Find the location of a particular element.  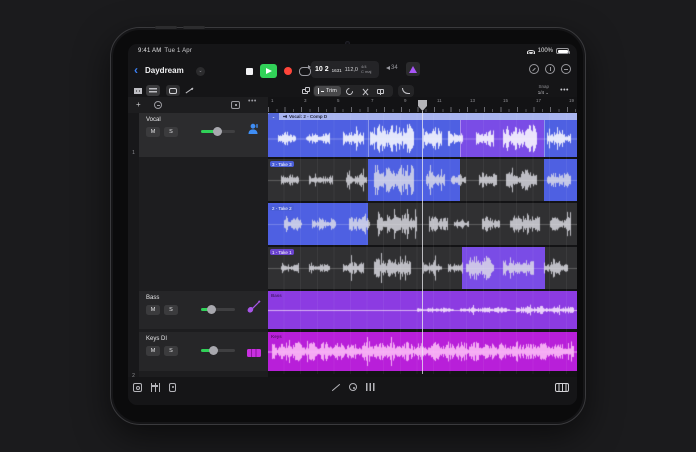

scissors-icon is located at coordinates (365, 91).